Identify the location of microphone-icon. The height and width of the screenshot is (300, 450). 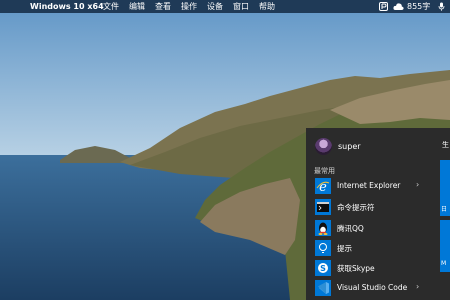
(441, 6).